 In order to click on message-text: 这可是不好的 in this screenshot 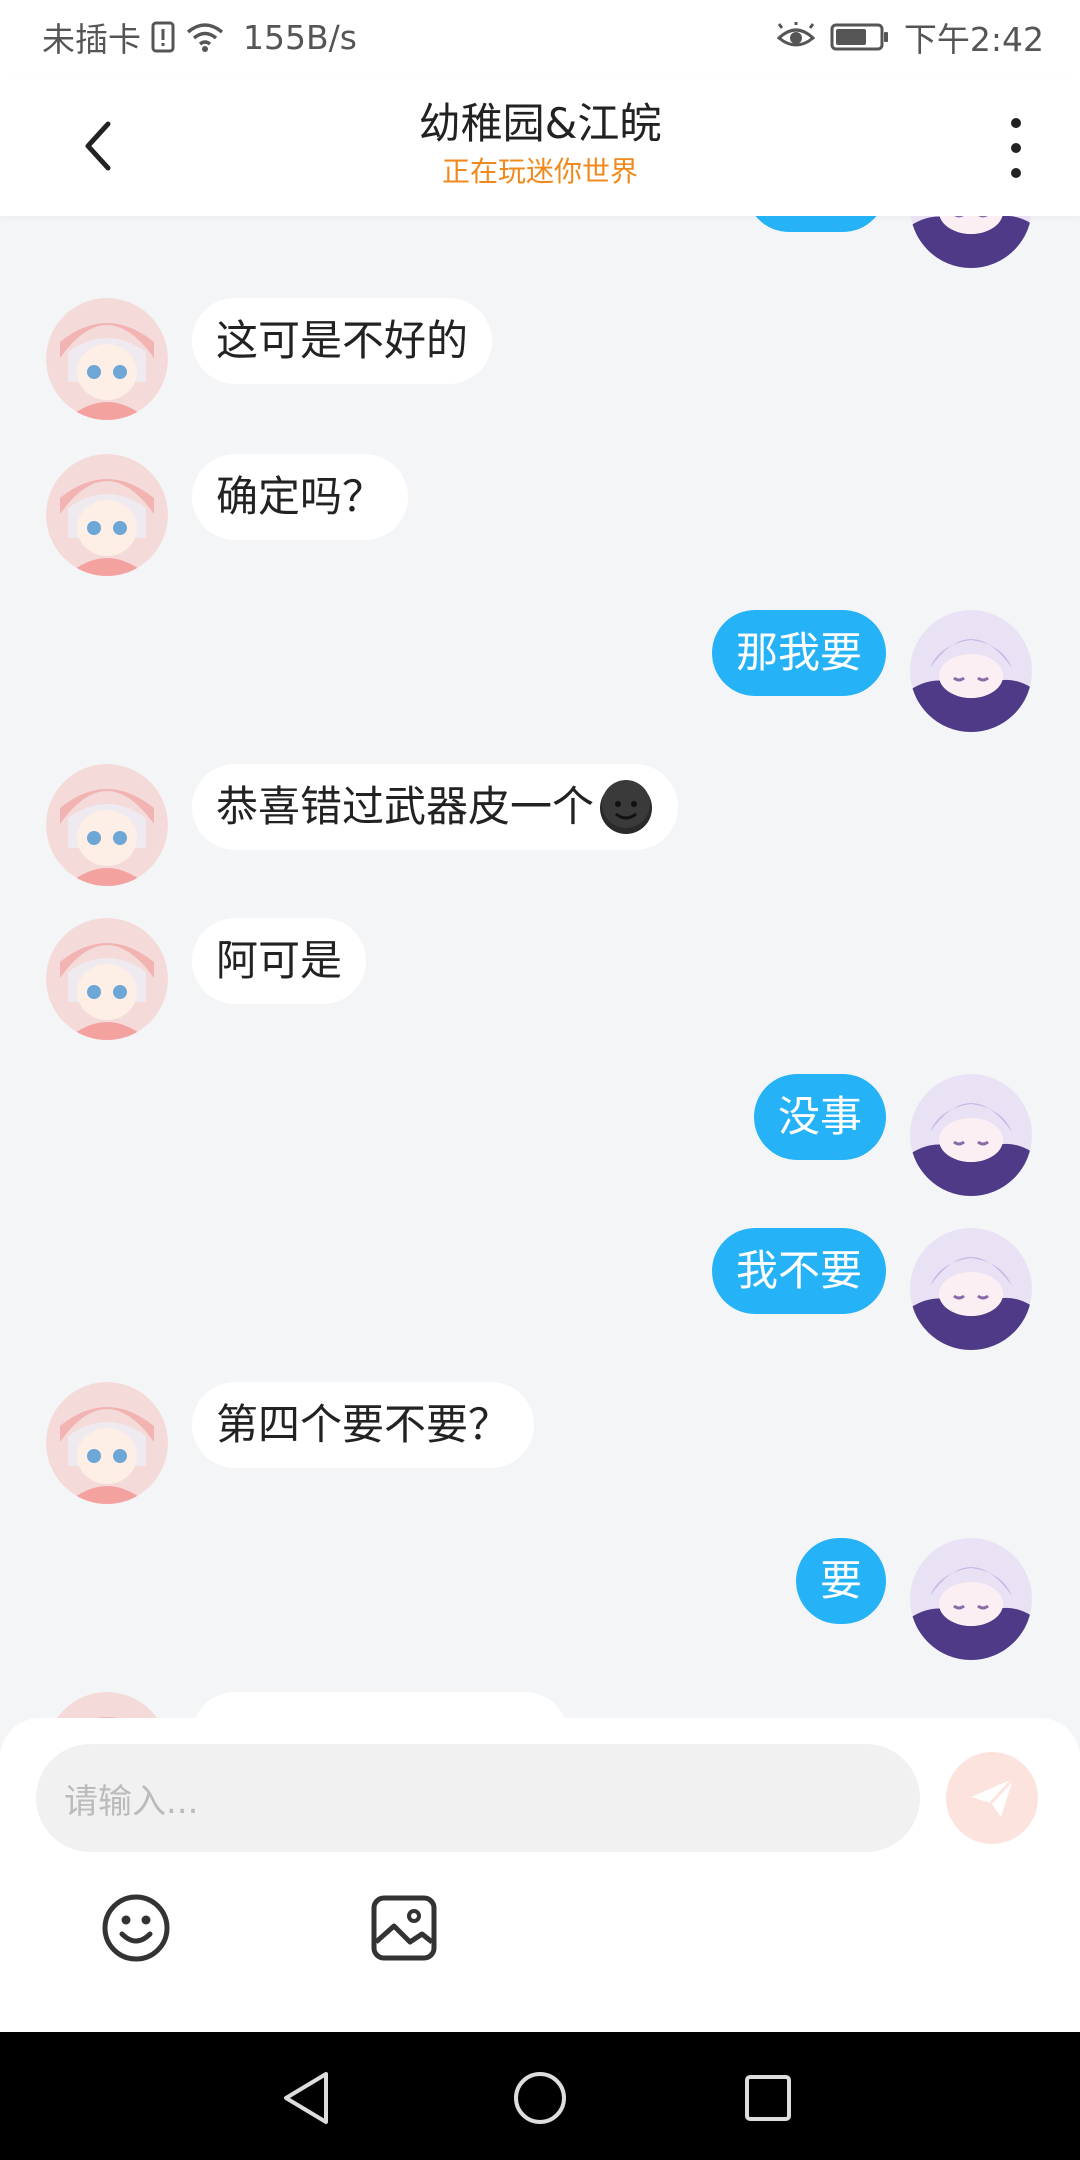, I will do `click(342, 340)`.